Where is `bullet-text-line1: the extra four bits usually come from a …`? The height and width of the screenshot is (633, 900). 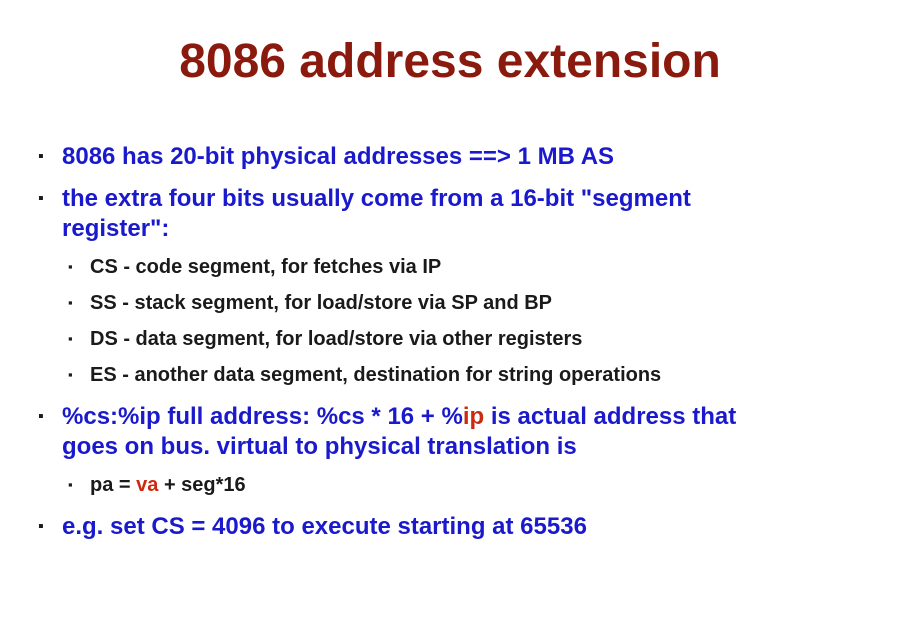
bullet-text-line1: the extra four bits usually come from a … is located at coordinates (376, 198).